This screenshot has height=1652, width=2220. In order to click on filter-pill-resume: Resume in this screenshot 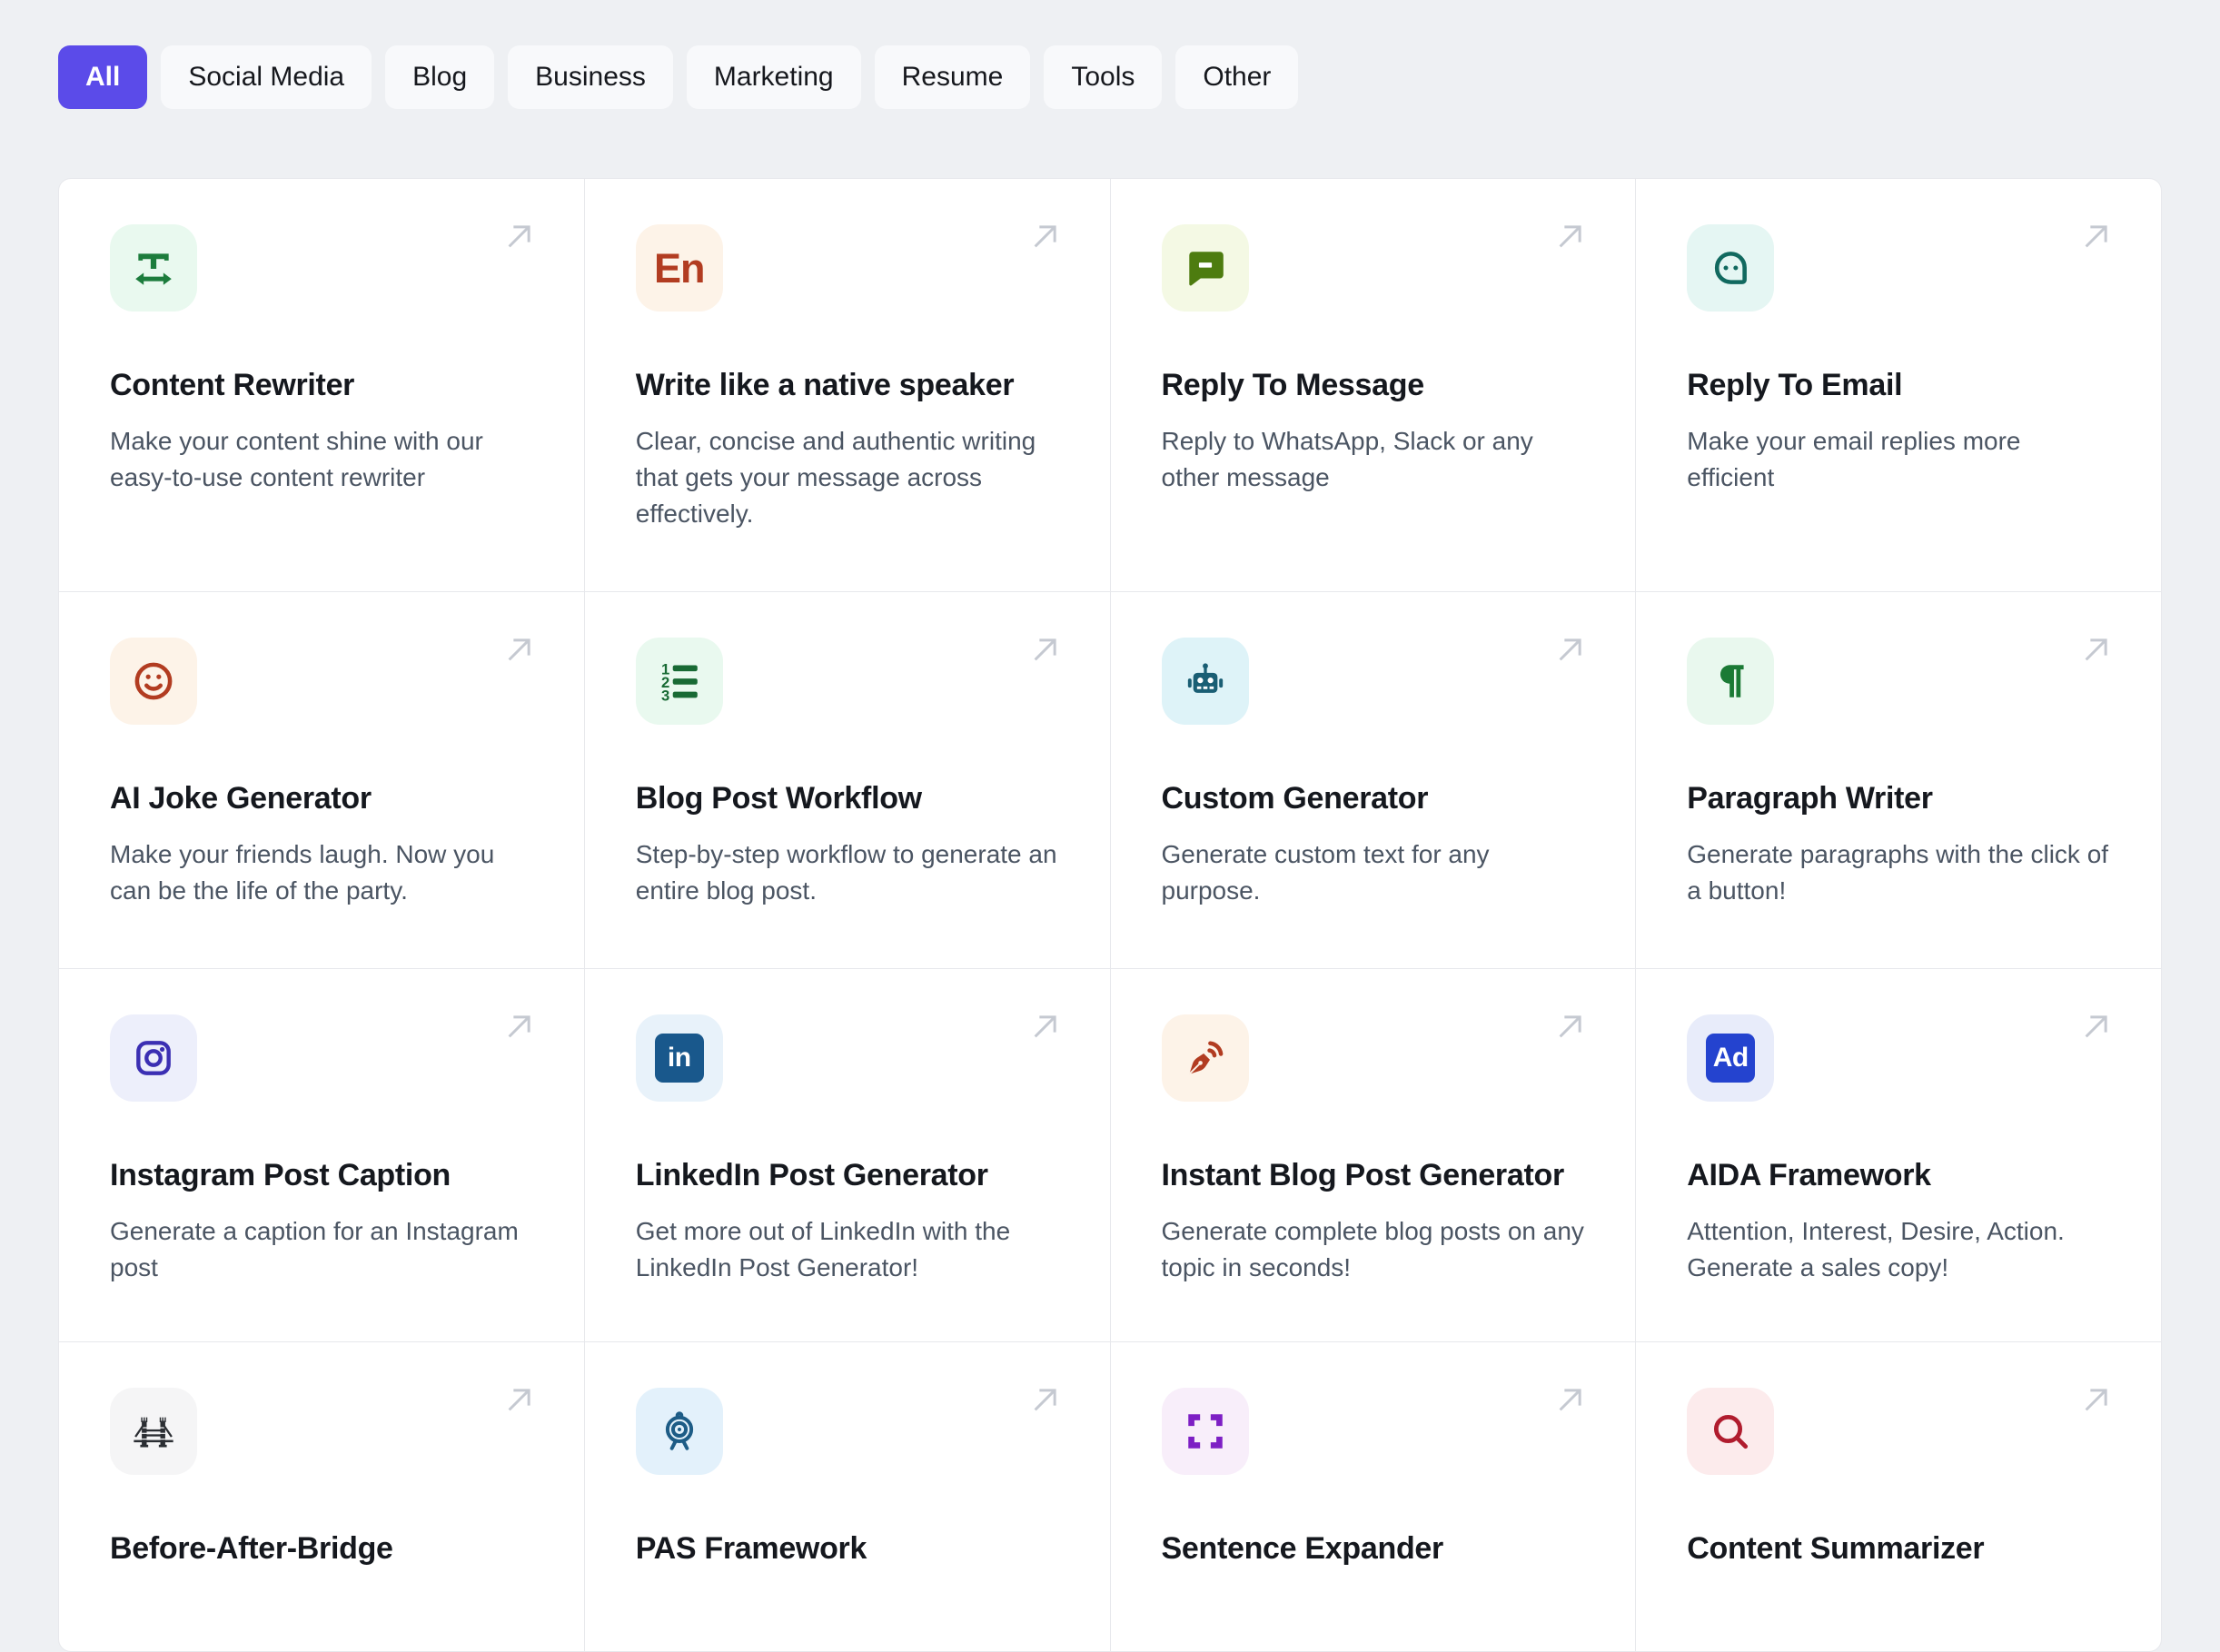, I will do `click(952, 77)`.